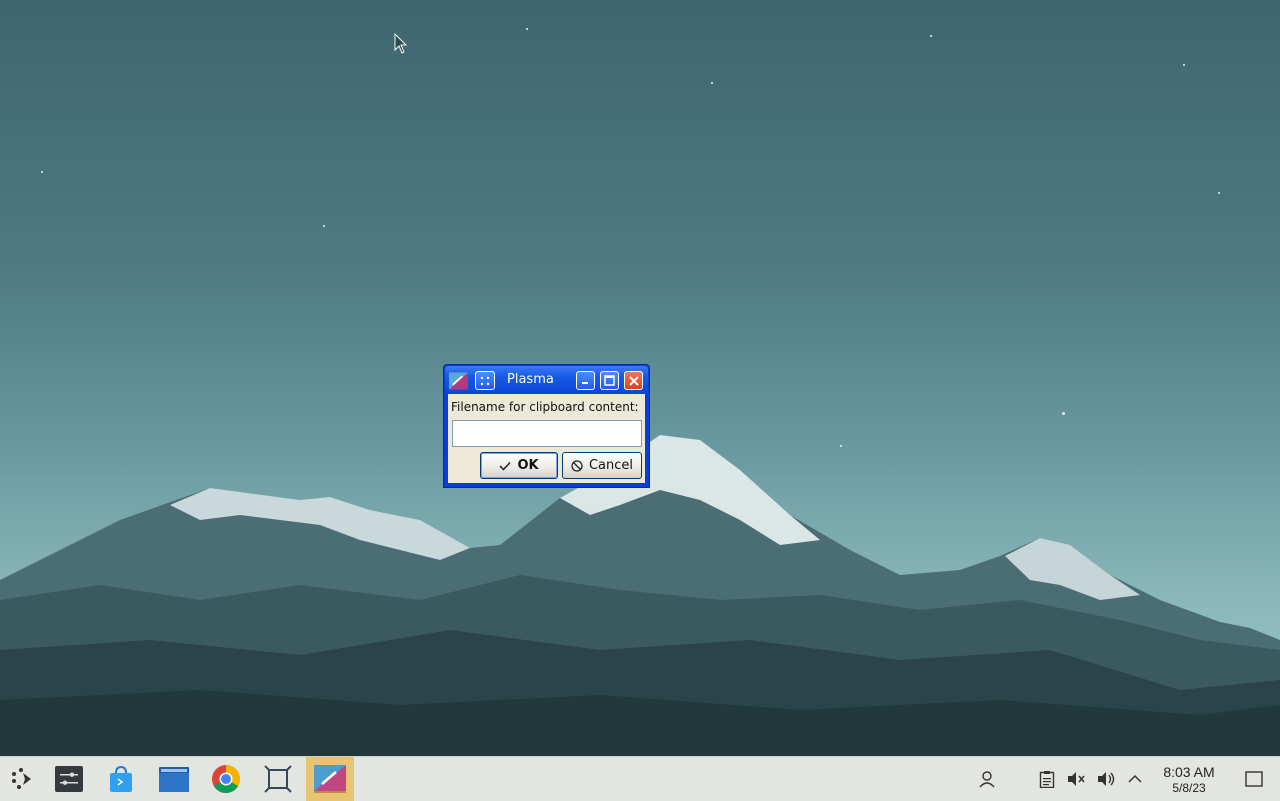 The image size is (1280, 801). I want to click on filename-prompt-label: Filename for clipboard content:, so click(545, 407).